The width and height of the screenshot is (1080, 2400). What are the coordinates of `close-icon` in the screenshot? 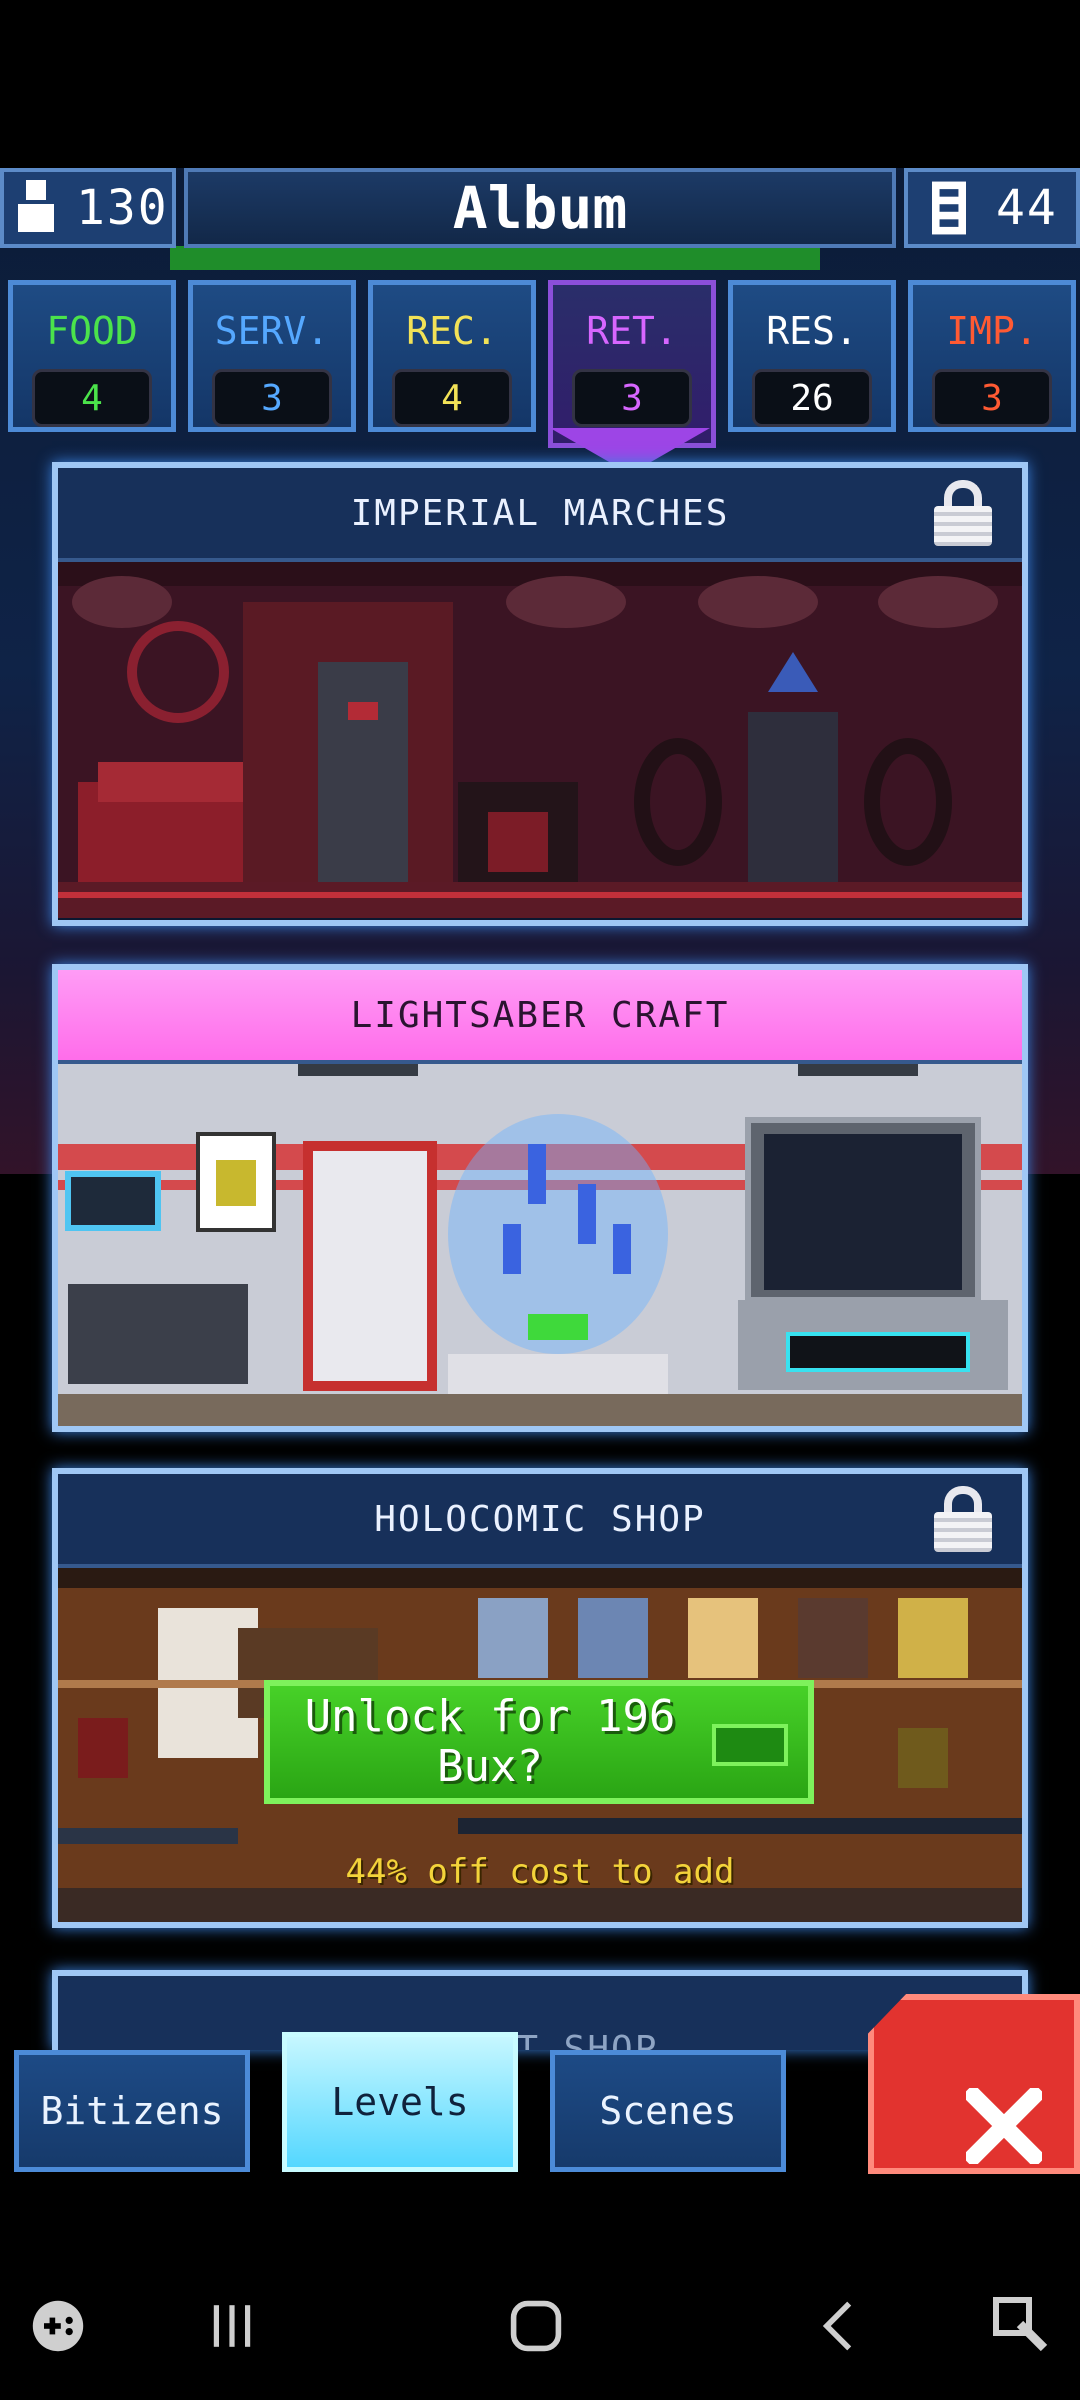 It's located at (1004, 2126).